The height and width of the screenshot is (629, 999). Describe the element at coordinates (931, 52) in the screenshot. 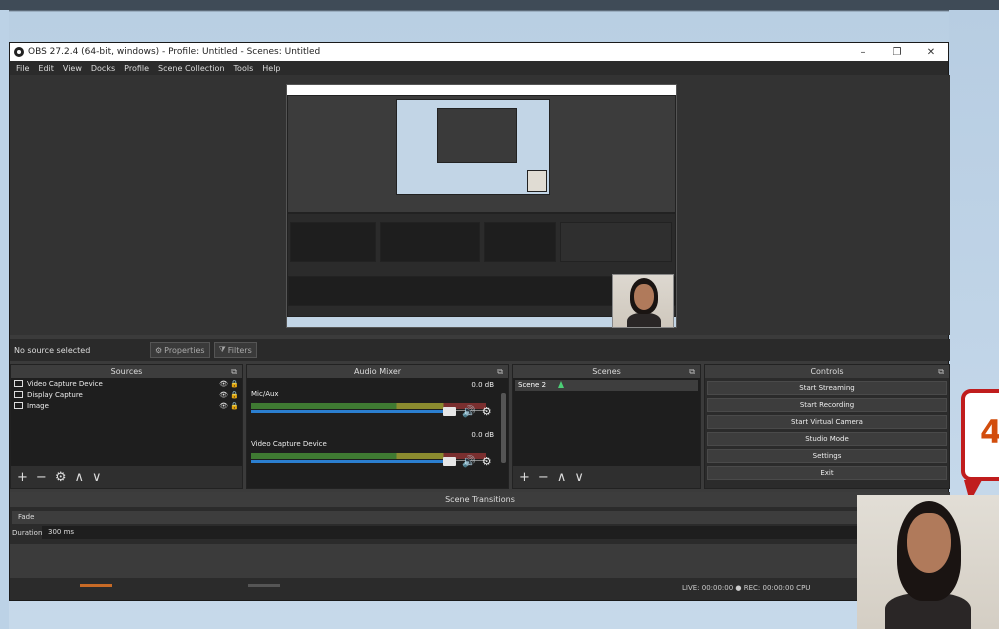

I see `close-button: ✕` at that location.